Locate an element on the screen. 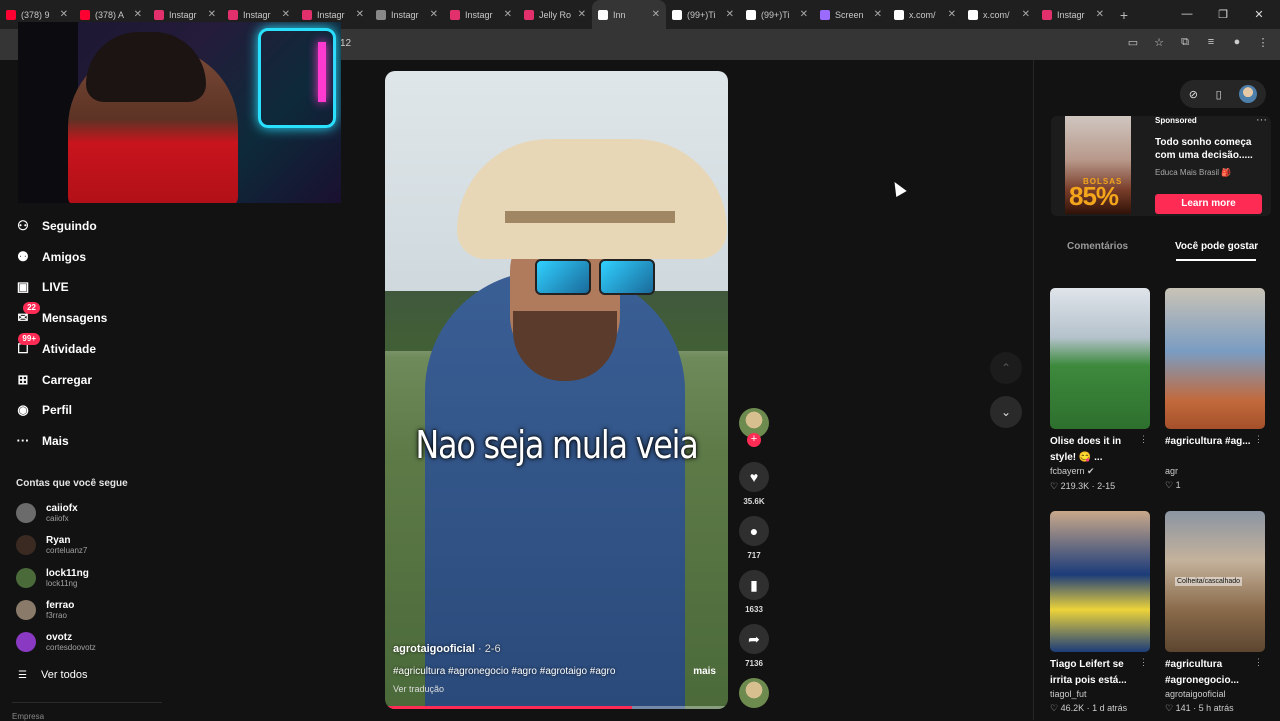 Image resolution: width=1280 pixels, height=721 pixels. bookmark-star-icon: ☆ is located at coordinates (1159, 42).